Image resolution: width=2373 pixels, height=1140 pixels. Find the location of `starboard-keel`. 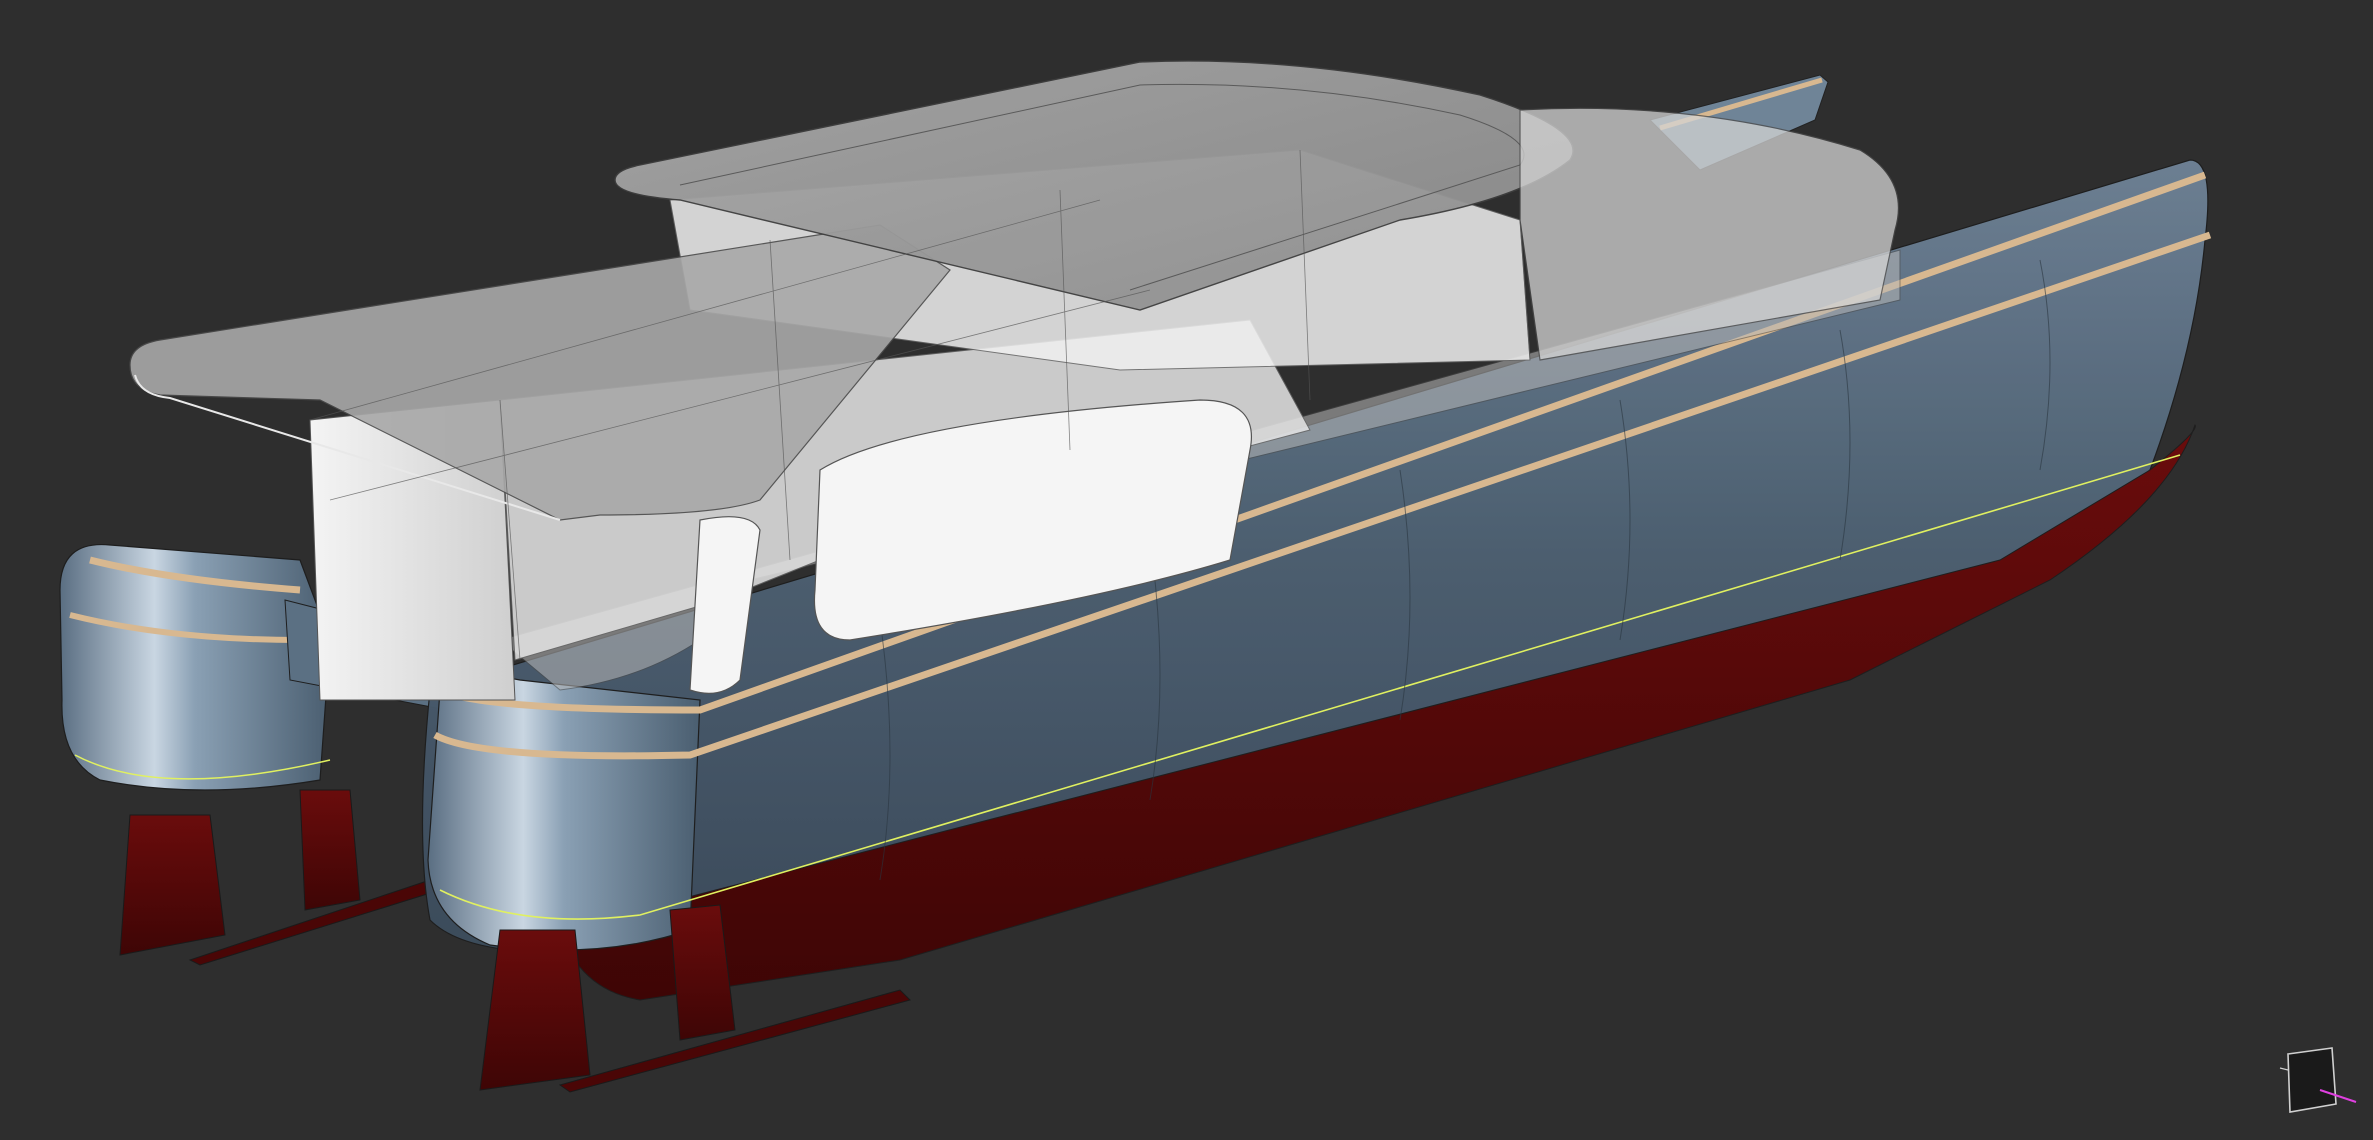

starboard-keel is located at coordinates (734, 1041).